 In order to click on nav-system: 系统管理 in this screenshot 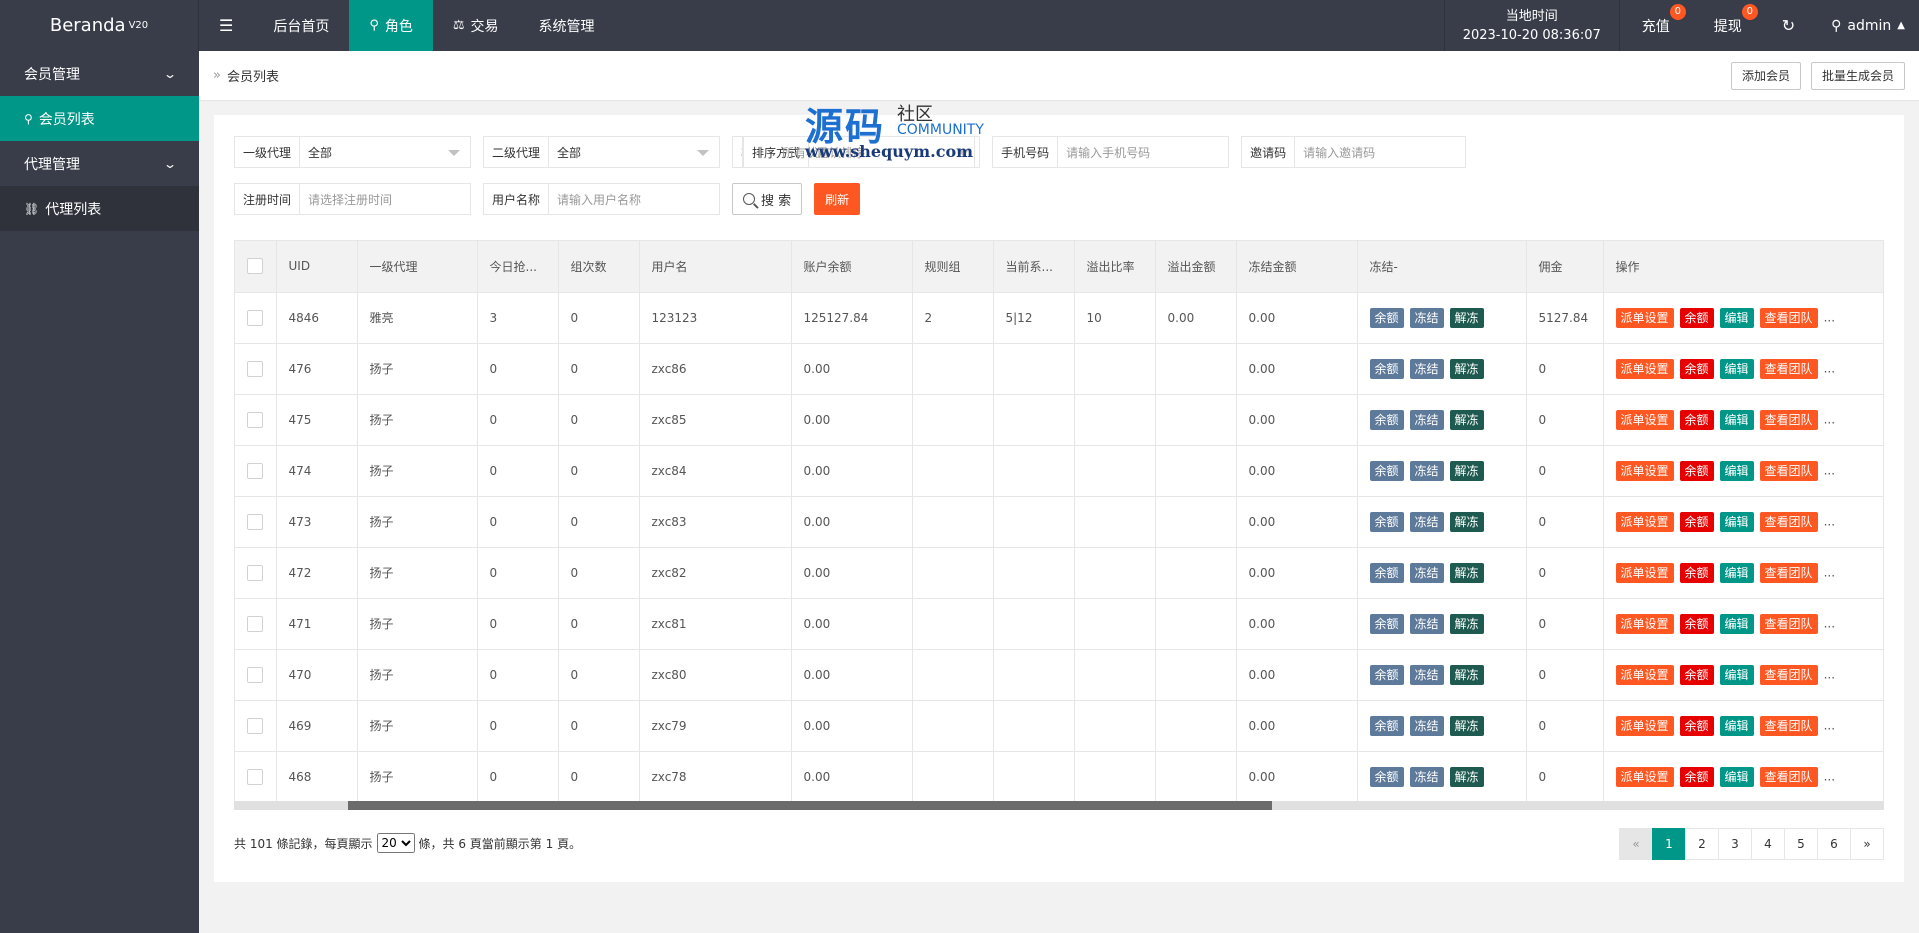, I will do `click(567, 25)`.